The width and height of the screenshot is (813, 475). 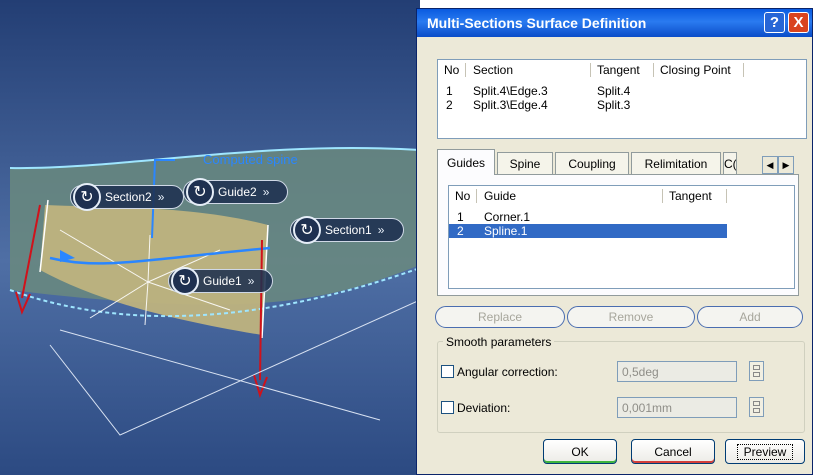 I want to click on guides-list-header: No Guide Tangent, so click(x=621, y=196).